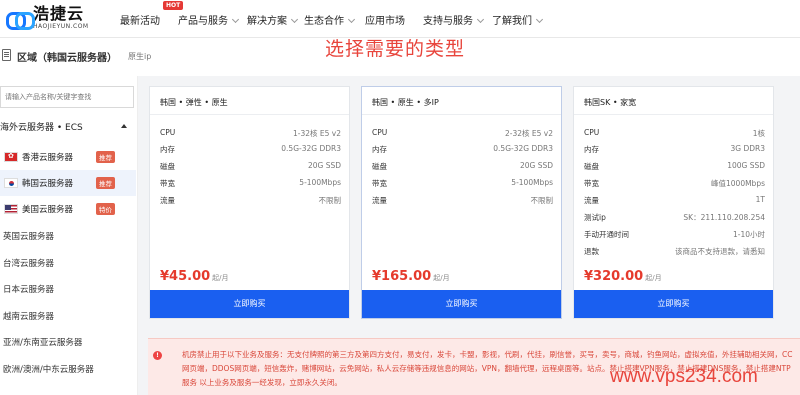  What do you see at coordinates (518, 19) in the screenshot?
I see `nav-item-about: 了解我们` at bounding box center [518, 19].